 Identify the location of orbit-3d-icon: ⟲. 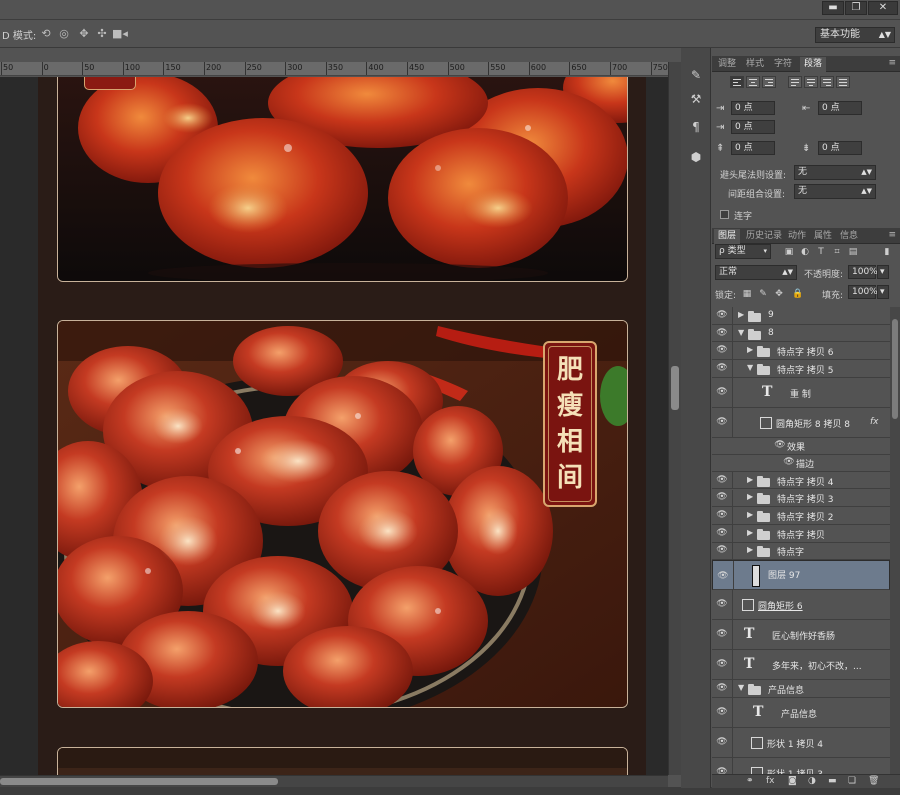
(46, 34).